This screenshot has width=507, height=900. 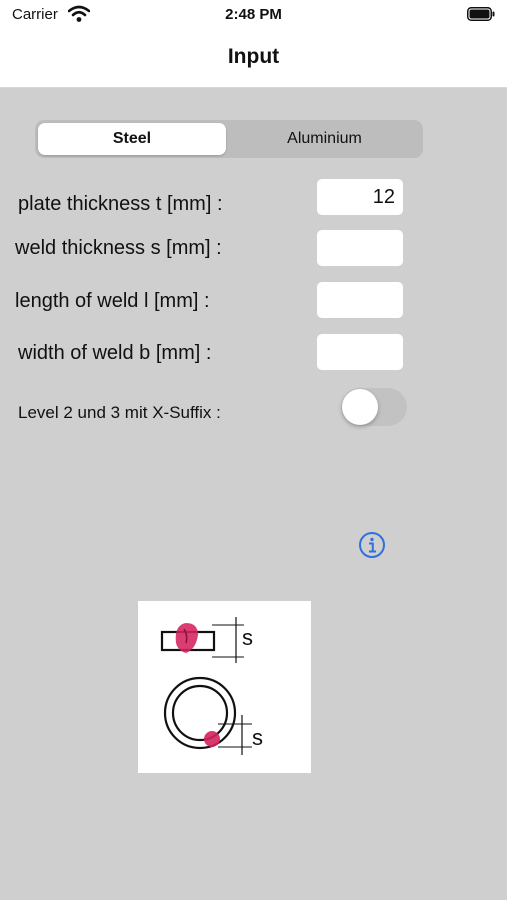 What do you see at coordinates (360, 248) in the screenshot?
I see `weld-thickness-input` at bounding box center [360, 248].